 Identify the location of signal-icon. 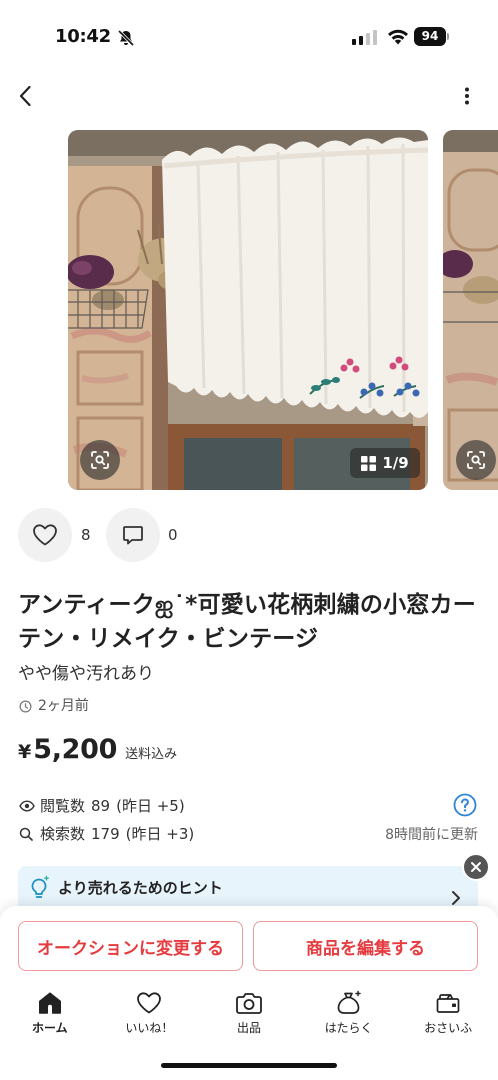
(365, 37).